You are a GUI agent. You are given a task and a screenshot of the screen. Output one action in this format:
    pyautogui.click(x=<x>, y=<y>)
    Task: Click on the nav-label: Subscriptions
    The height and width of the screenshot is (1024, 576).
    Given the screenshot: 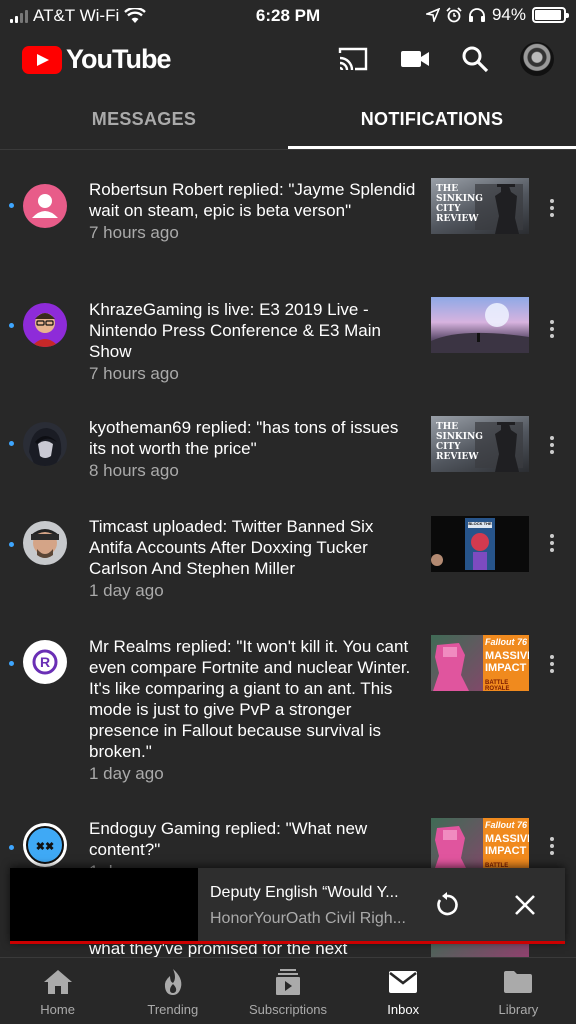 What is the action you would take?
    pyautogui.click(x=288, y=1009)
    